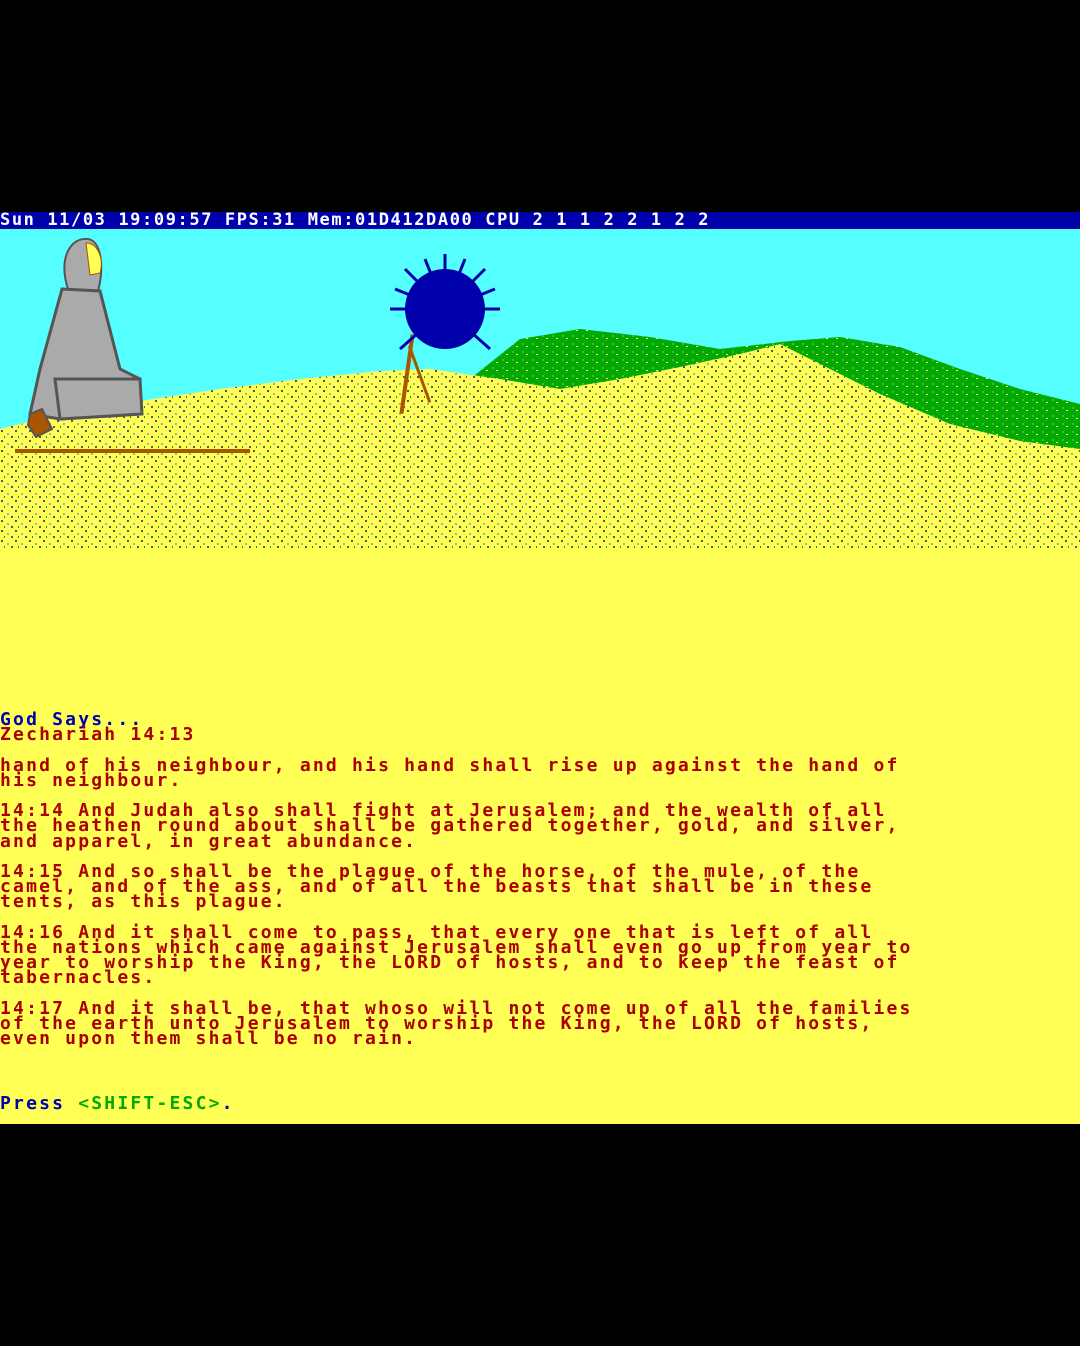  What do you see at coordinates (228, 1103) in the screenshot?
I see `prompt-suffix: .` at bounding box center [228, 1103].